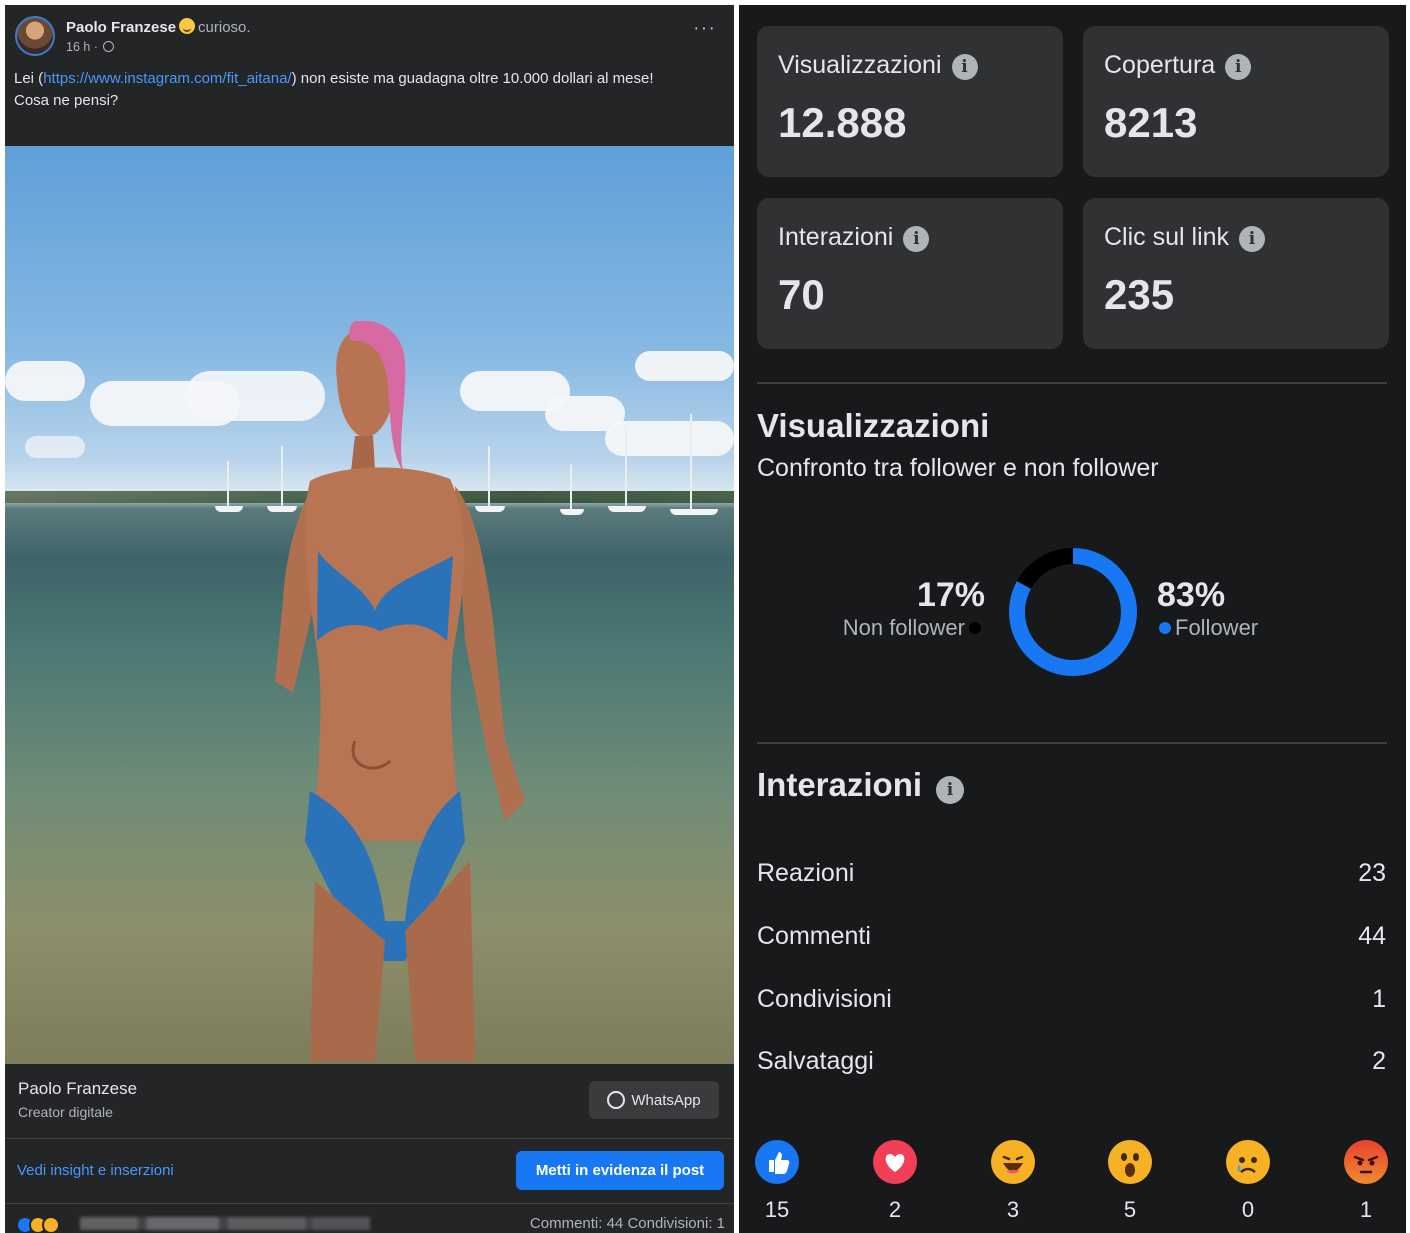 The image size is (1410, 1233). Describe the element at coordinates (777, 1162) in the screenshot. I see `like-icon` at that location.